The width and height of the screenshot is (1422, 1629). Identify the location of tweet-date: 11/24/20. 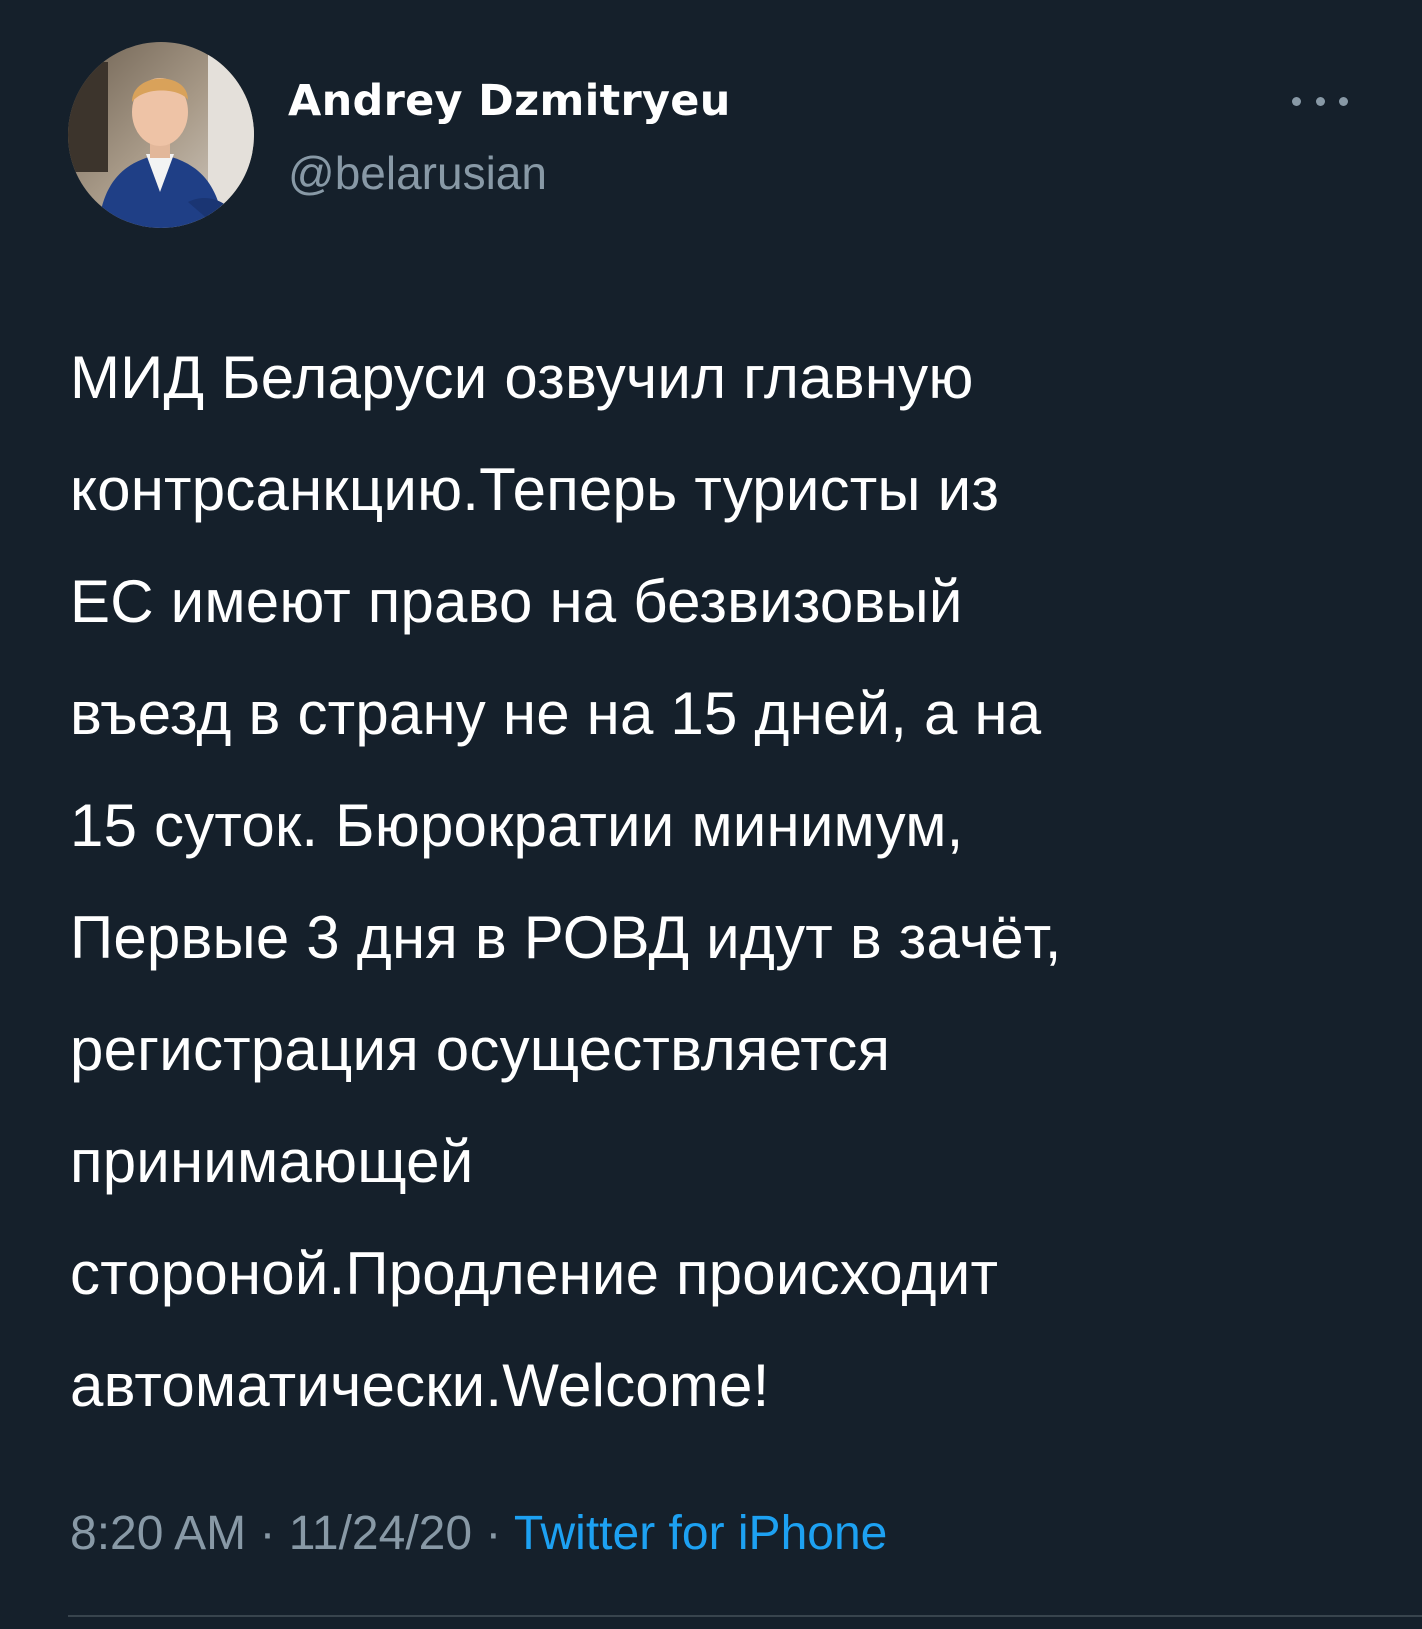
(380, 1533).